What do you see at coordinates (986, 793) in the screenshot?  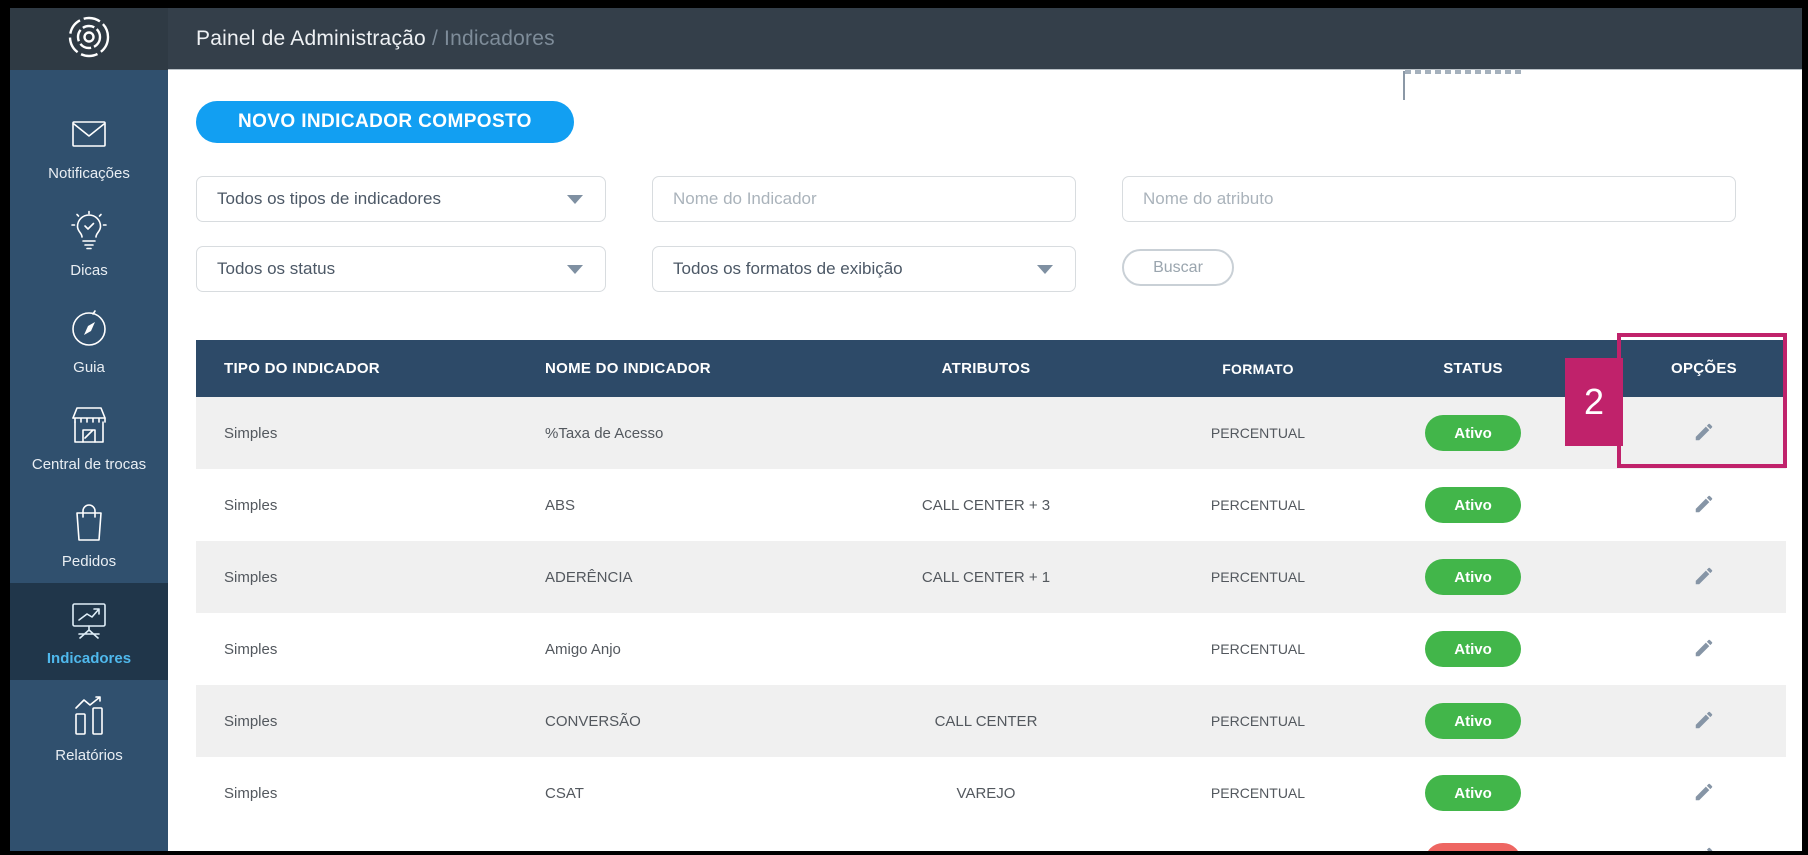 I see `cell-atributos: VAREJO` at bounding box center [986, 793].